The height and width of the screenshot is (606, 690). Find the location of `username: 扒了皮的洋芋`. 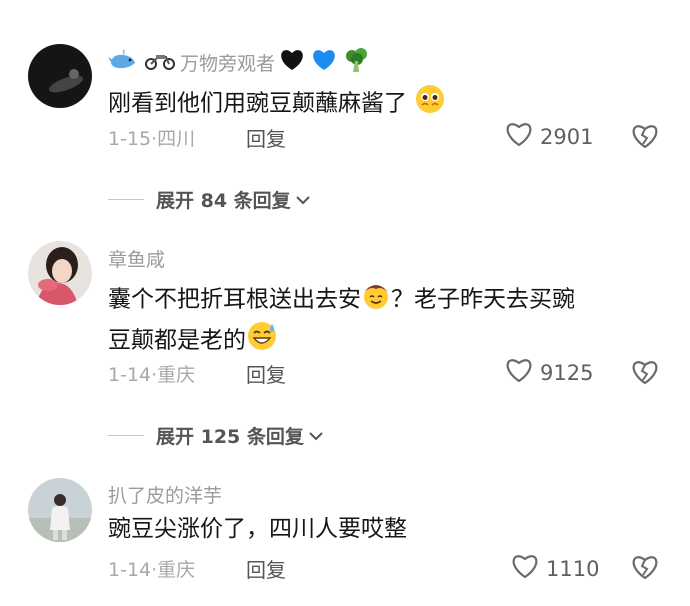

username: 扒了皮的洋芋 is located at coordinates (165, 494).